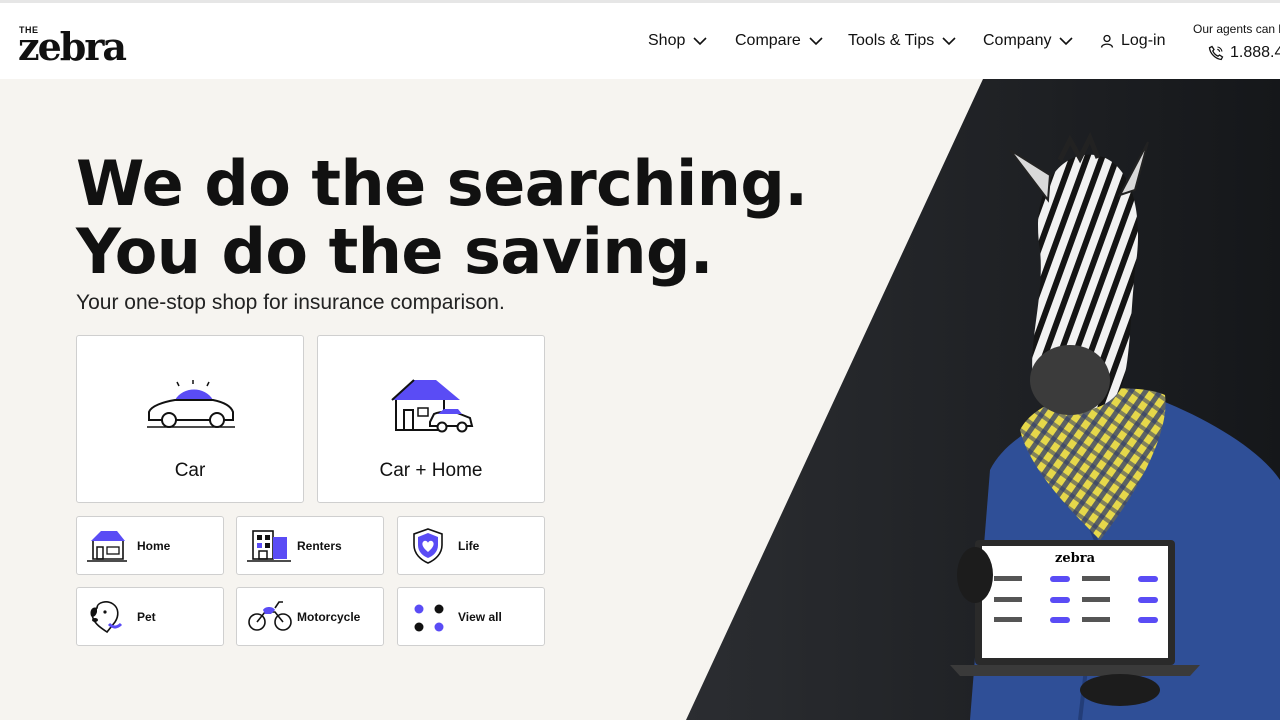 The image size is (1280, 720). I want to click on product-card-car-label: Car, so click(190, 470).